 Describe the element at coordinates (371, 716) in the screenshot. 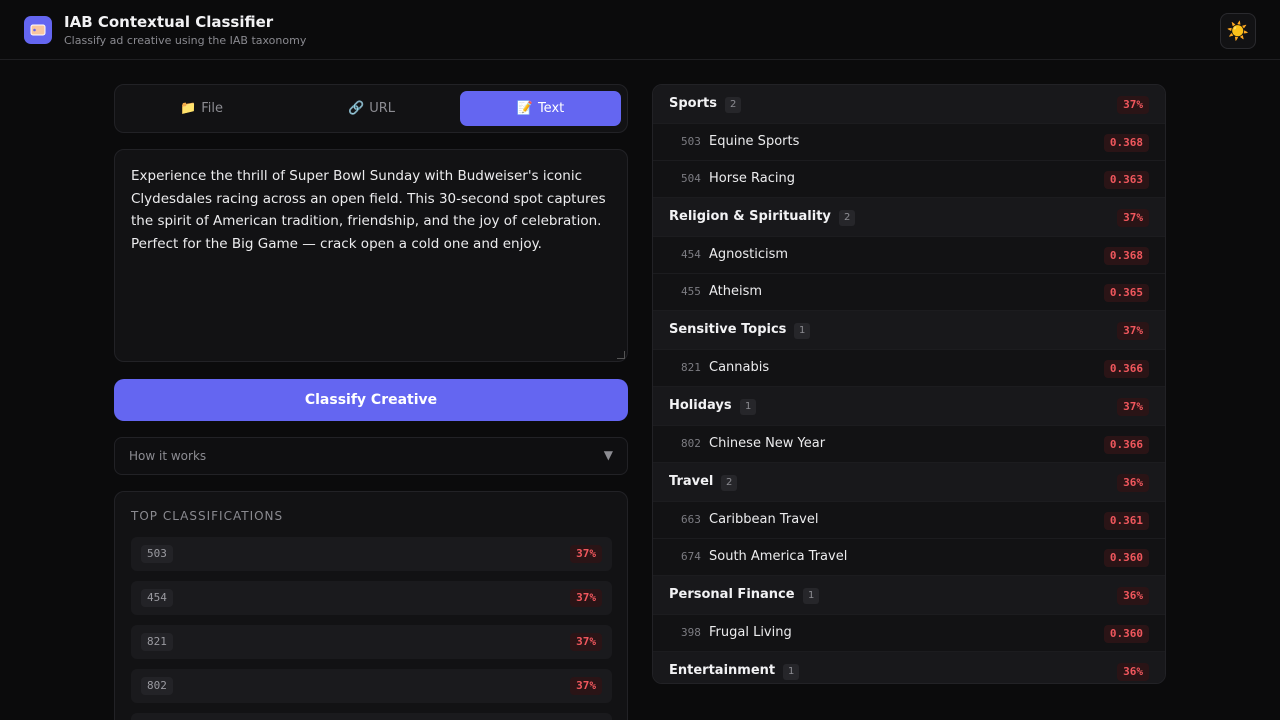

I see `top-classification-row` at that location.